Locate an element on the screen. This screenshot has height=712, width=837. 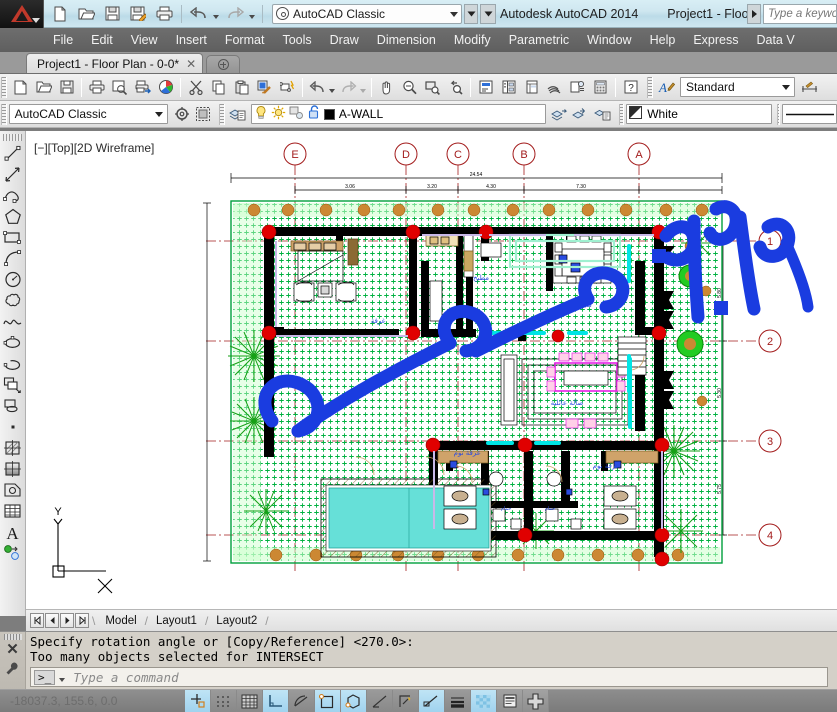
tool-palettes-icon is located at coordinates (531, 87).